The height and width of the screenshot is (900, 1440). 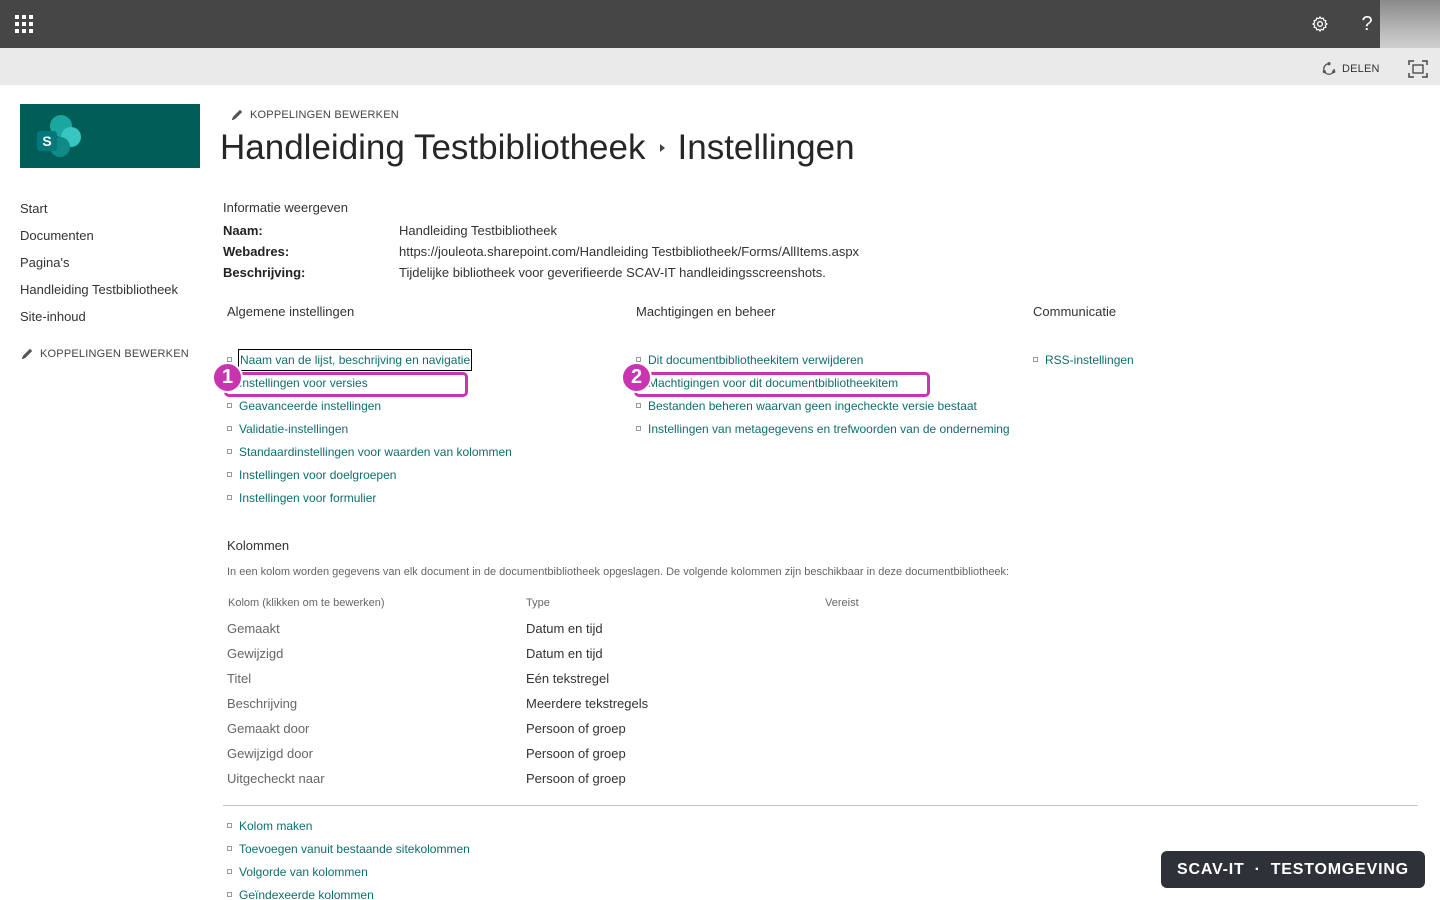 I want to click on column-name-link: Gewijzigd, so click(x=255, y=653).